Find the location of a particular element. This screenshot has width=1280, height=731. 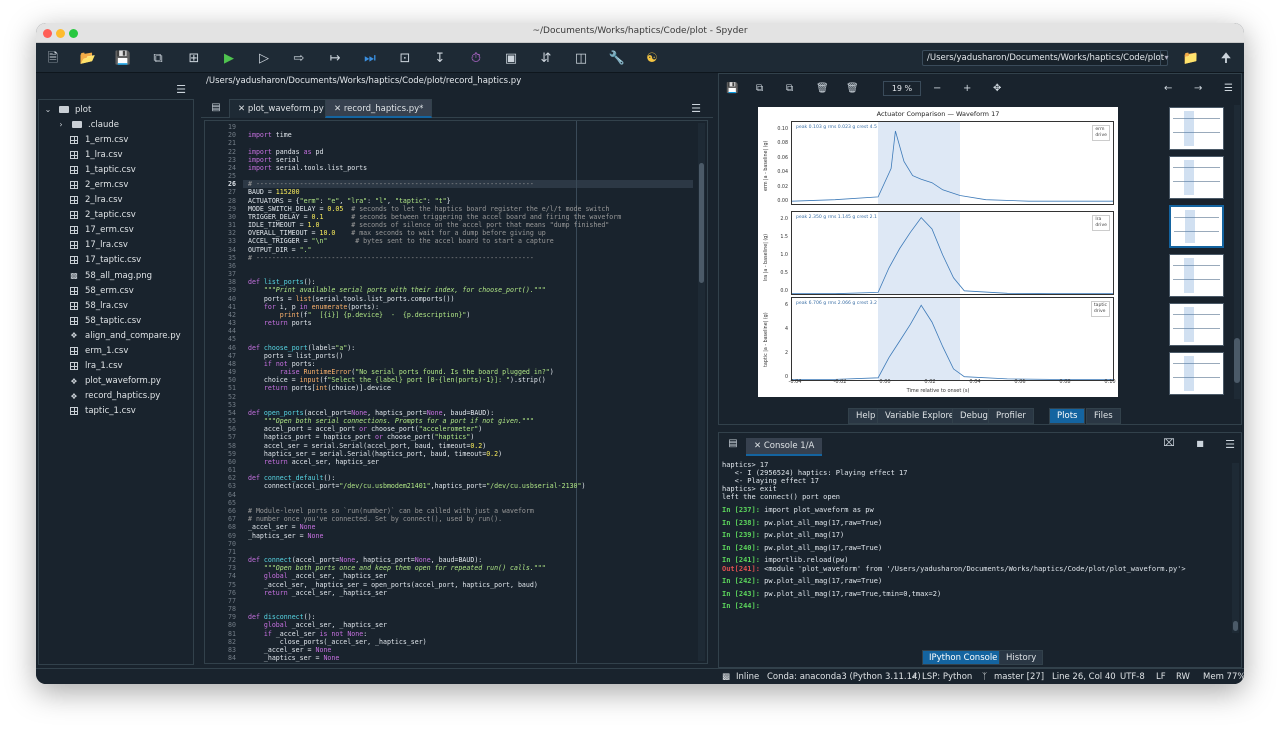

code-line: import serial is located at coordinates (274, 160).